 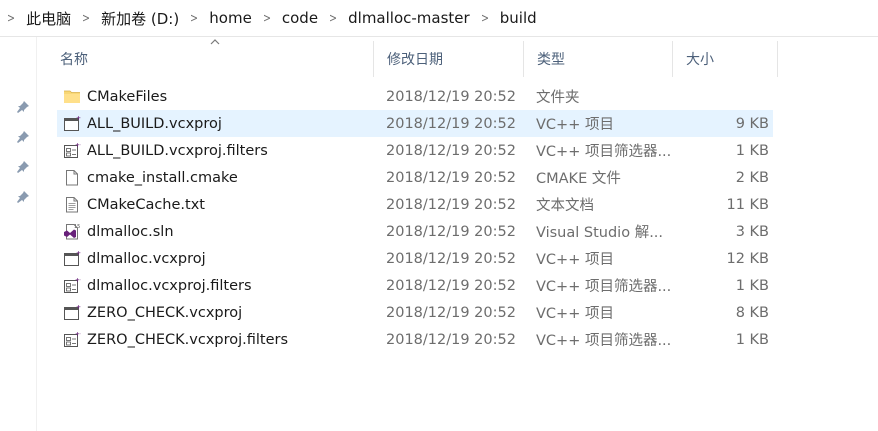 What do you see at coordinates (72, 232) in the screenshot?
I see `visual-studio-solution-icon: 15` at bounding box center [72, 232].